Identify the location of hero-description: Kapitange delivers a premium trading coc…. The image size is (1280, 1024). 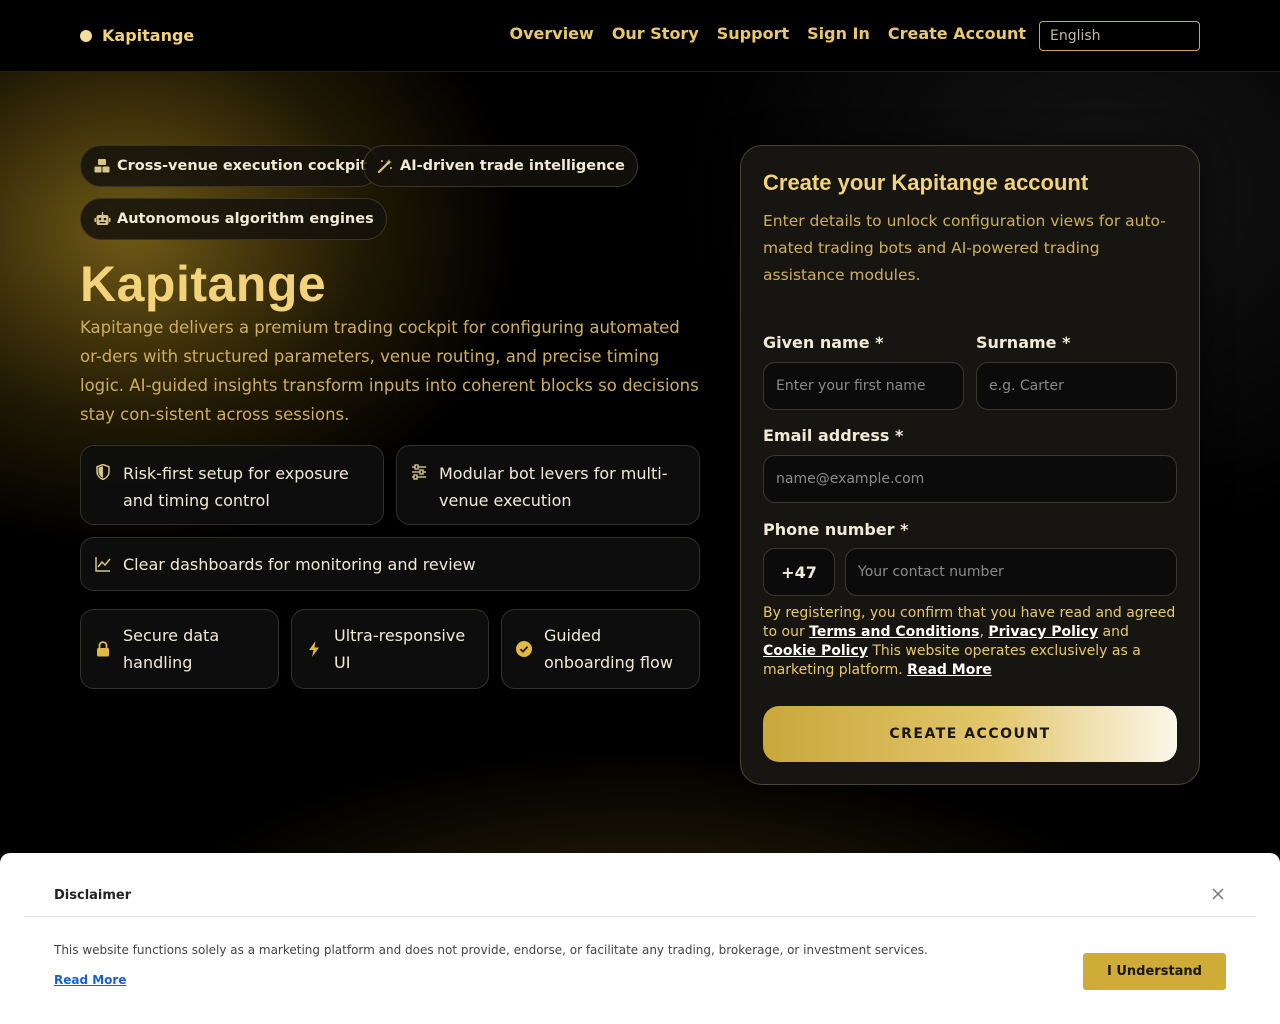
(389, 371).